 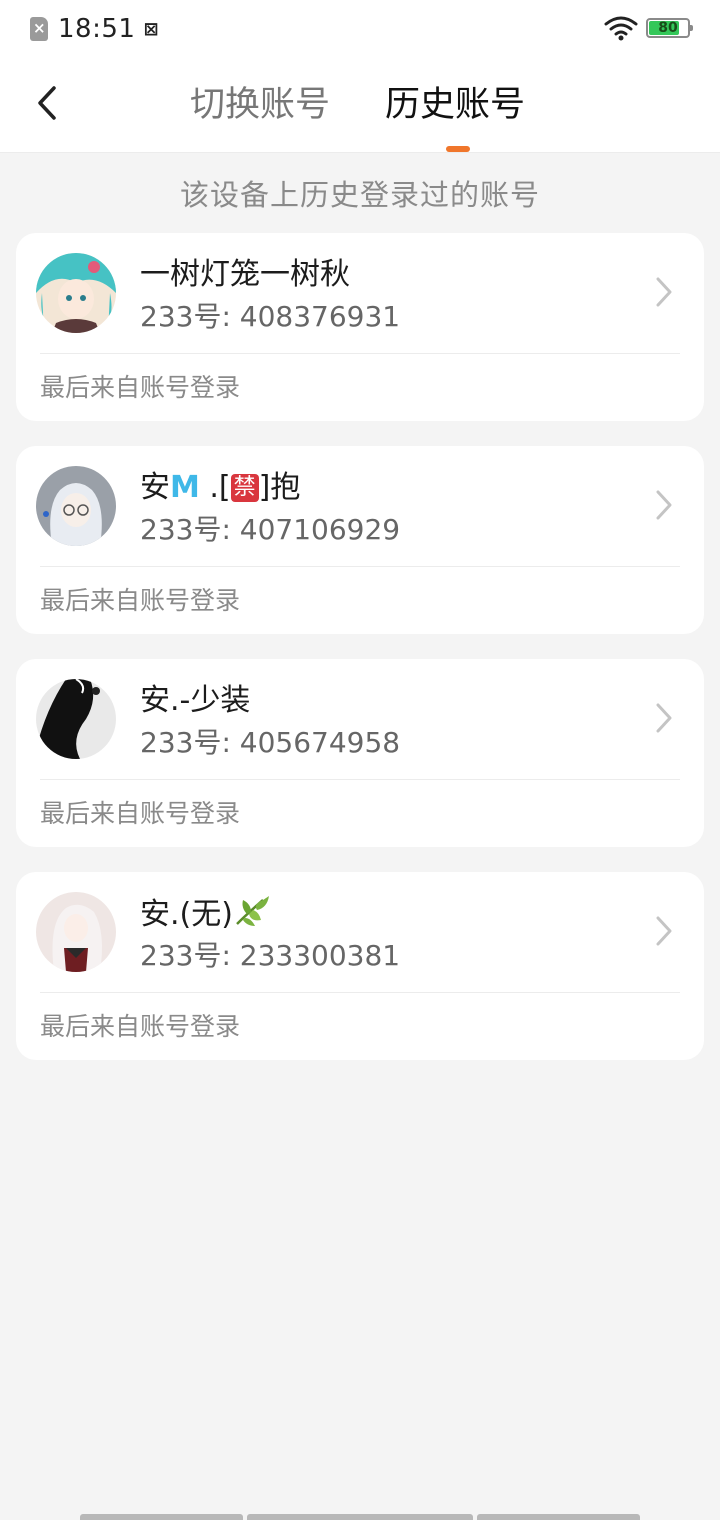 What do you see at coordinates (270, 316) in the screenshot?
I see `account-uid: 233号: 408376931` at bounding box center [270, 316].